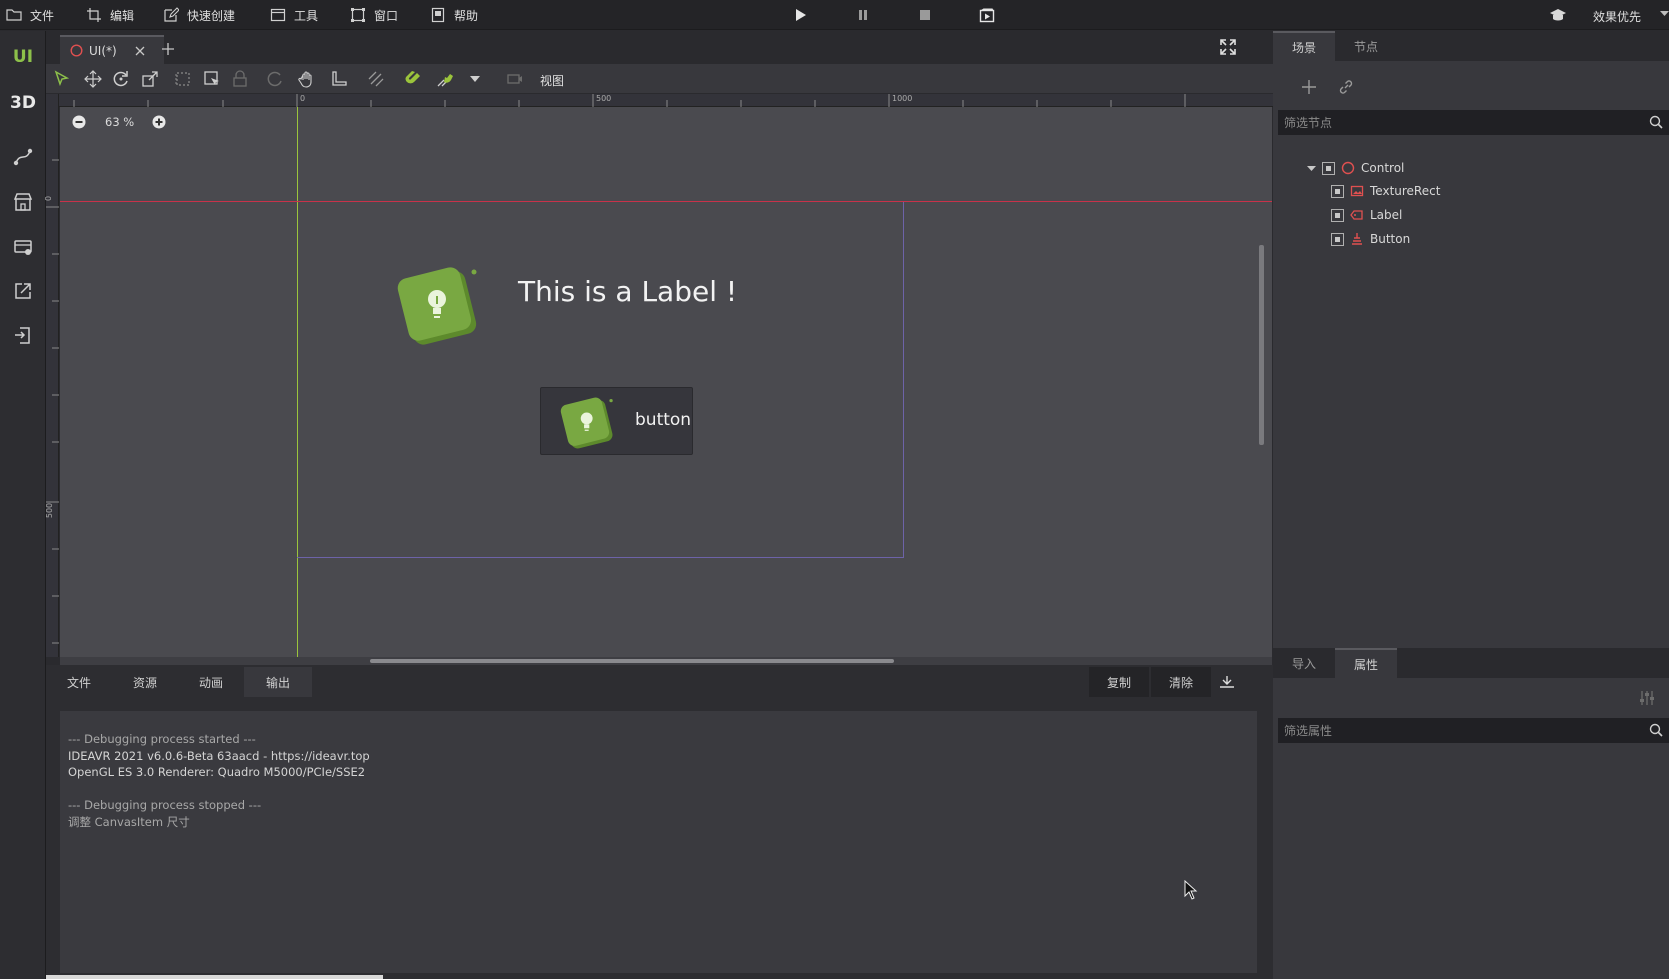 The height and width of the screenshot is (979, 1669). I want to click on clear-button: 清除, so click(1181, 682).